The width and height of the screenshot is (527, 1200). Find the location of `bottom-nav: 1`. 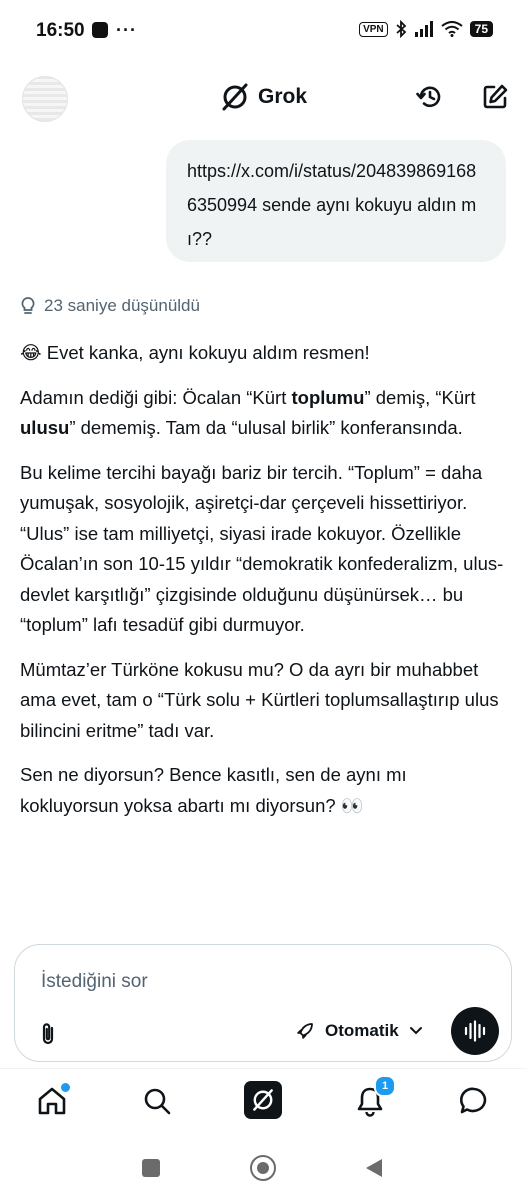

bottom-nav: 1 is located at coordinates (263, 1100).